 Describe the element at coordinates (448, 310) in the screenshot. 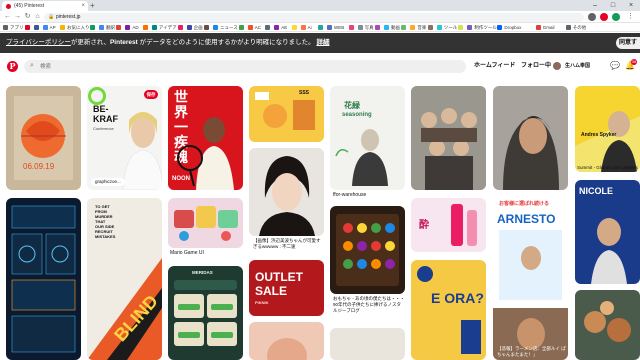

I see `pin-card: E ORA?` at that location.